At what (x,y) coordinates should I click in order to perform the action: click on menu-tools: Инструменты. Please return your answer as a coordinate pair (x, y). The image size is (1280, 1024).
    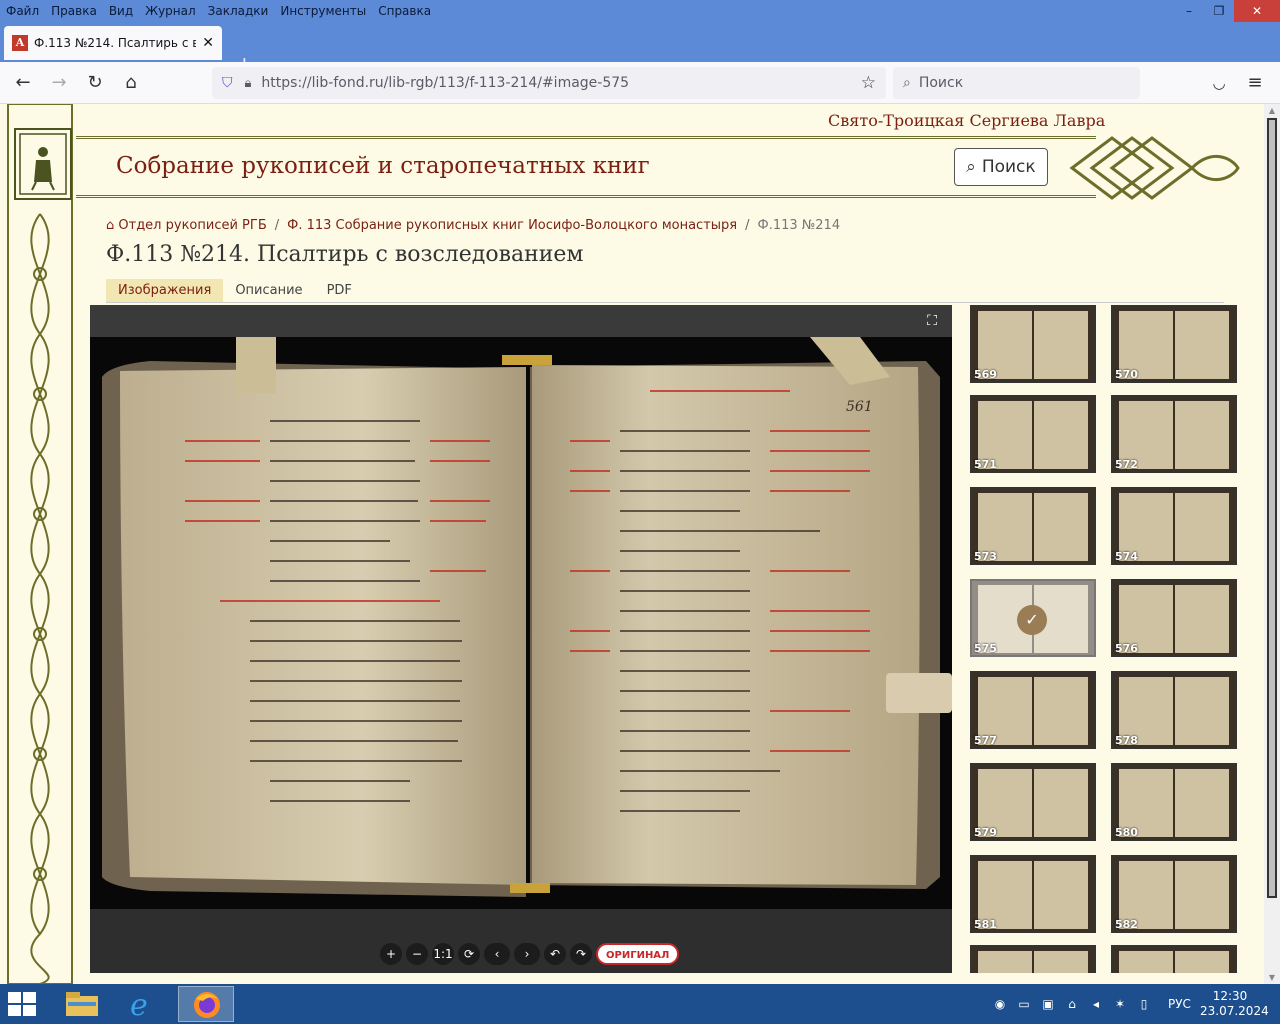
    Looking at the image, I should click on (323, 11).